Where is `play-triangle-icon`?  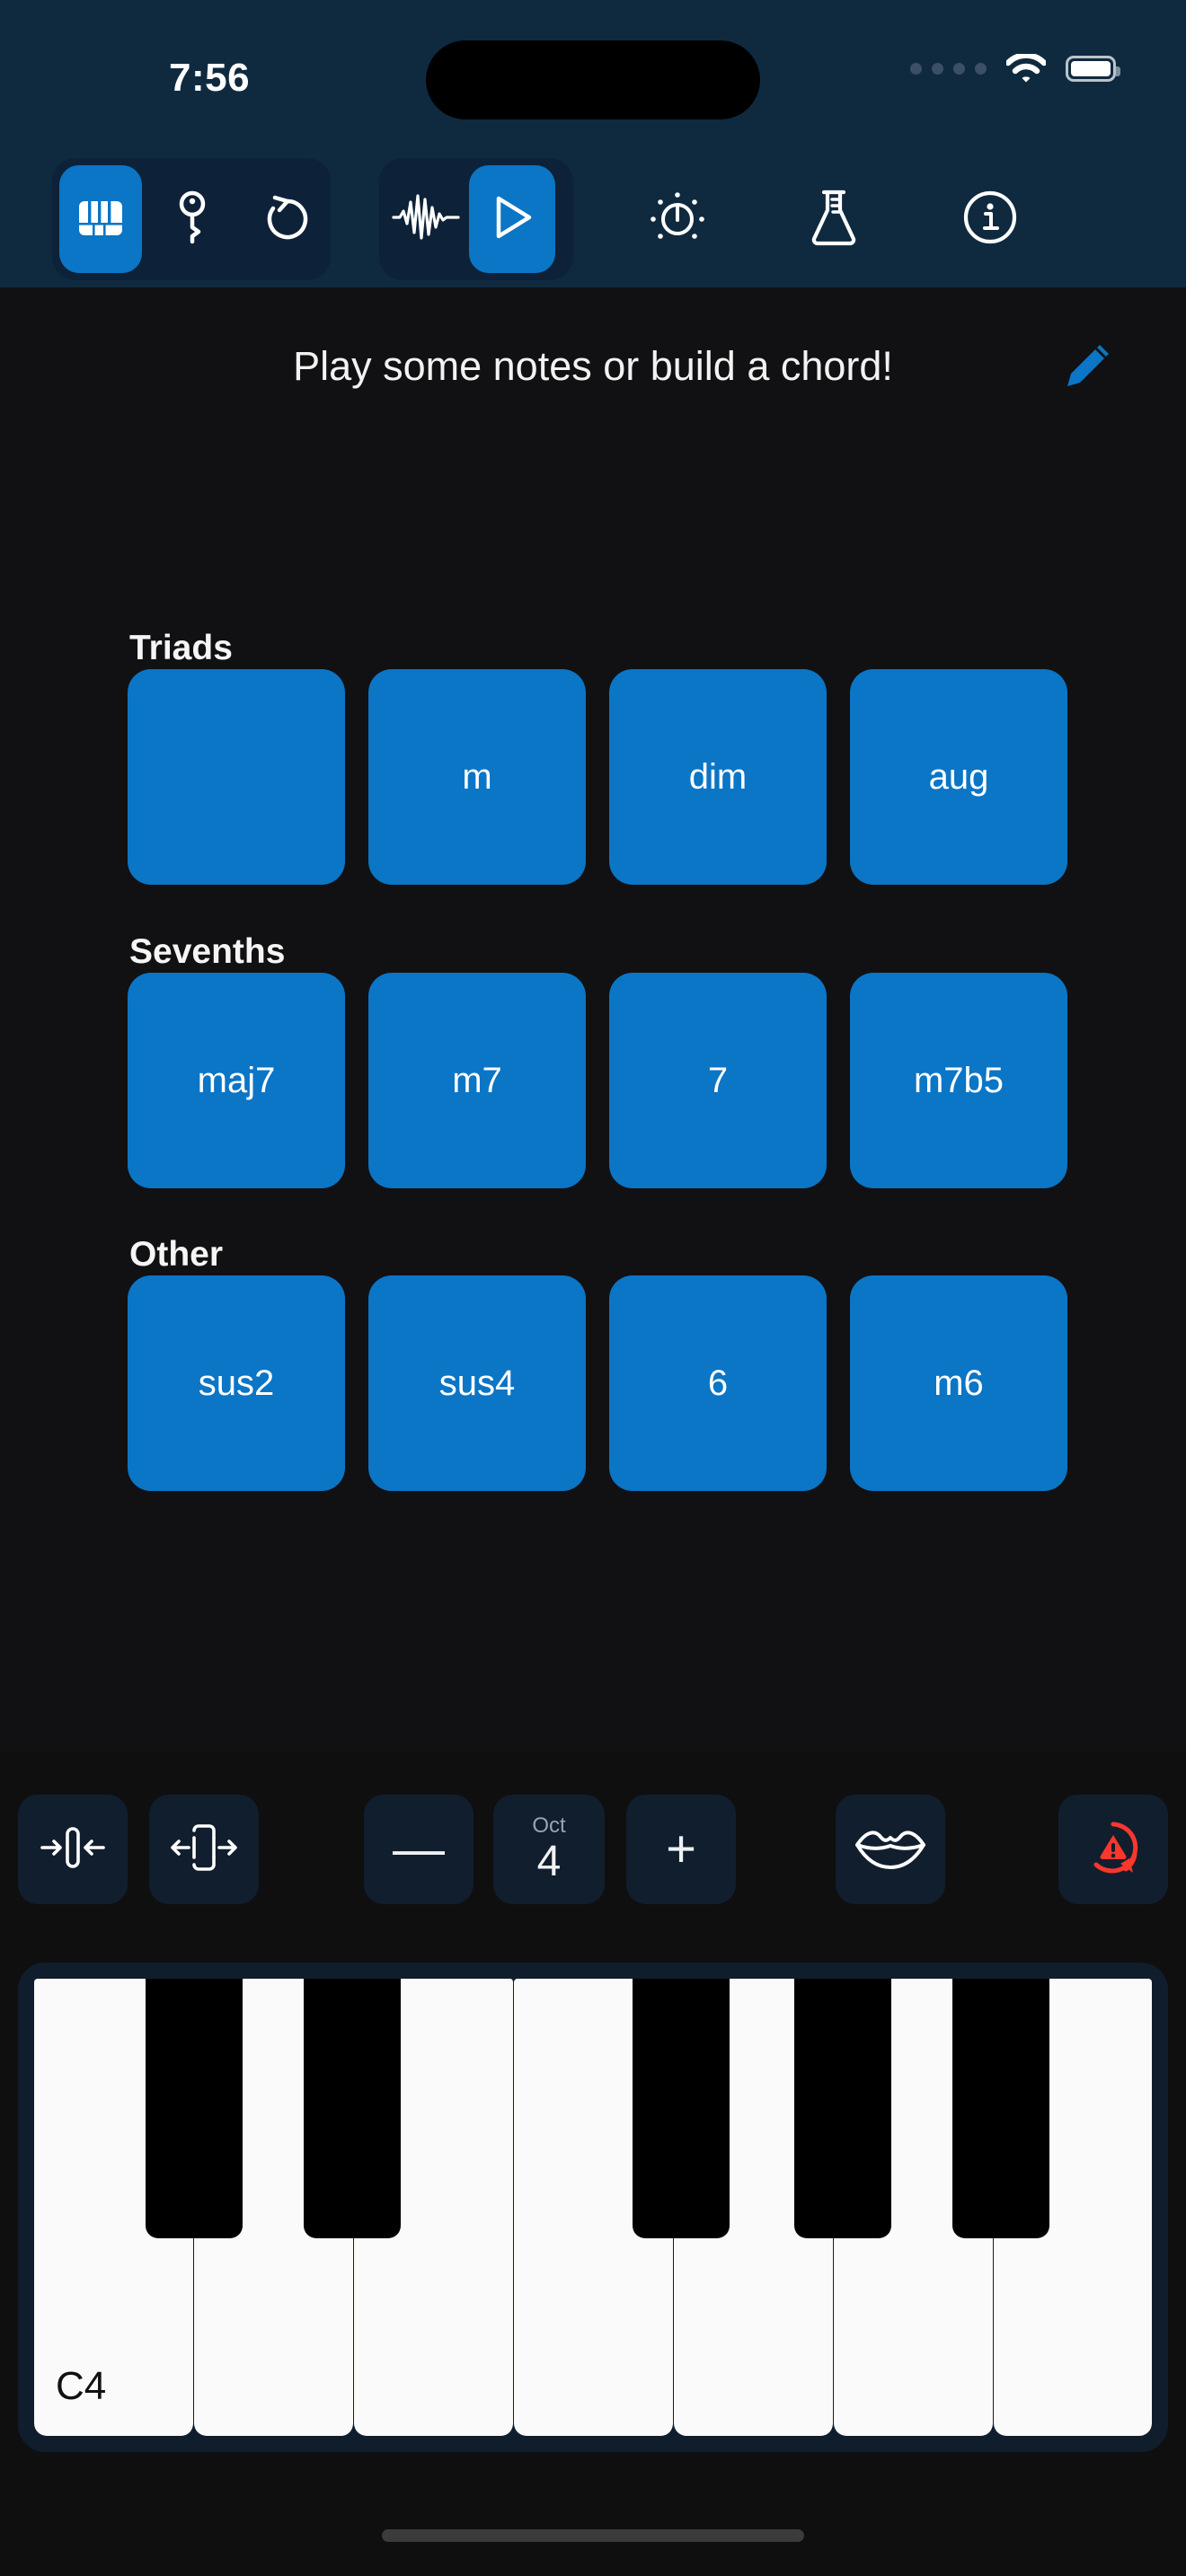
play-triangle-icon is located at coordinates (512, 219).